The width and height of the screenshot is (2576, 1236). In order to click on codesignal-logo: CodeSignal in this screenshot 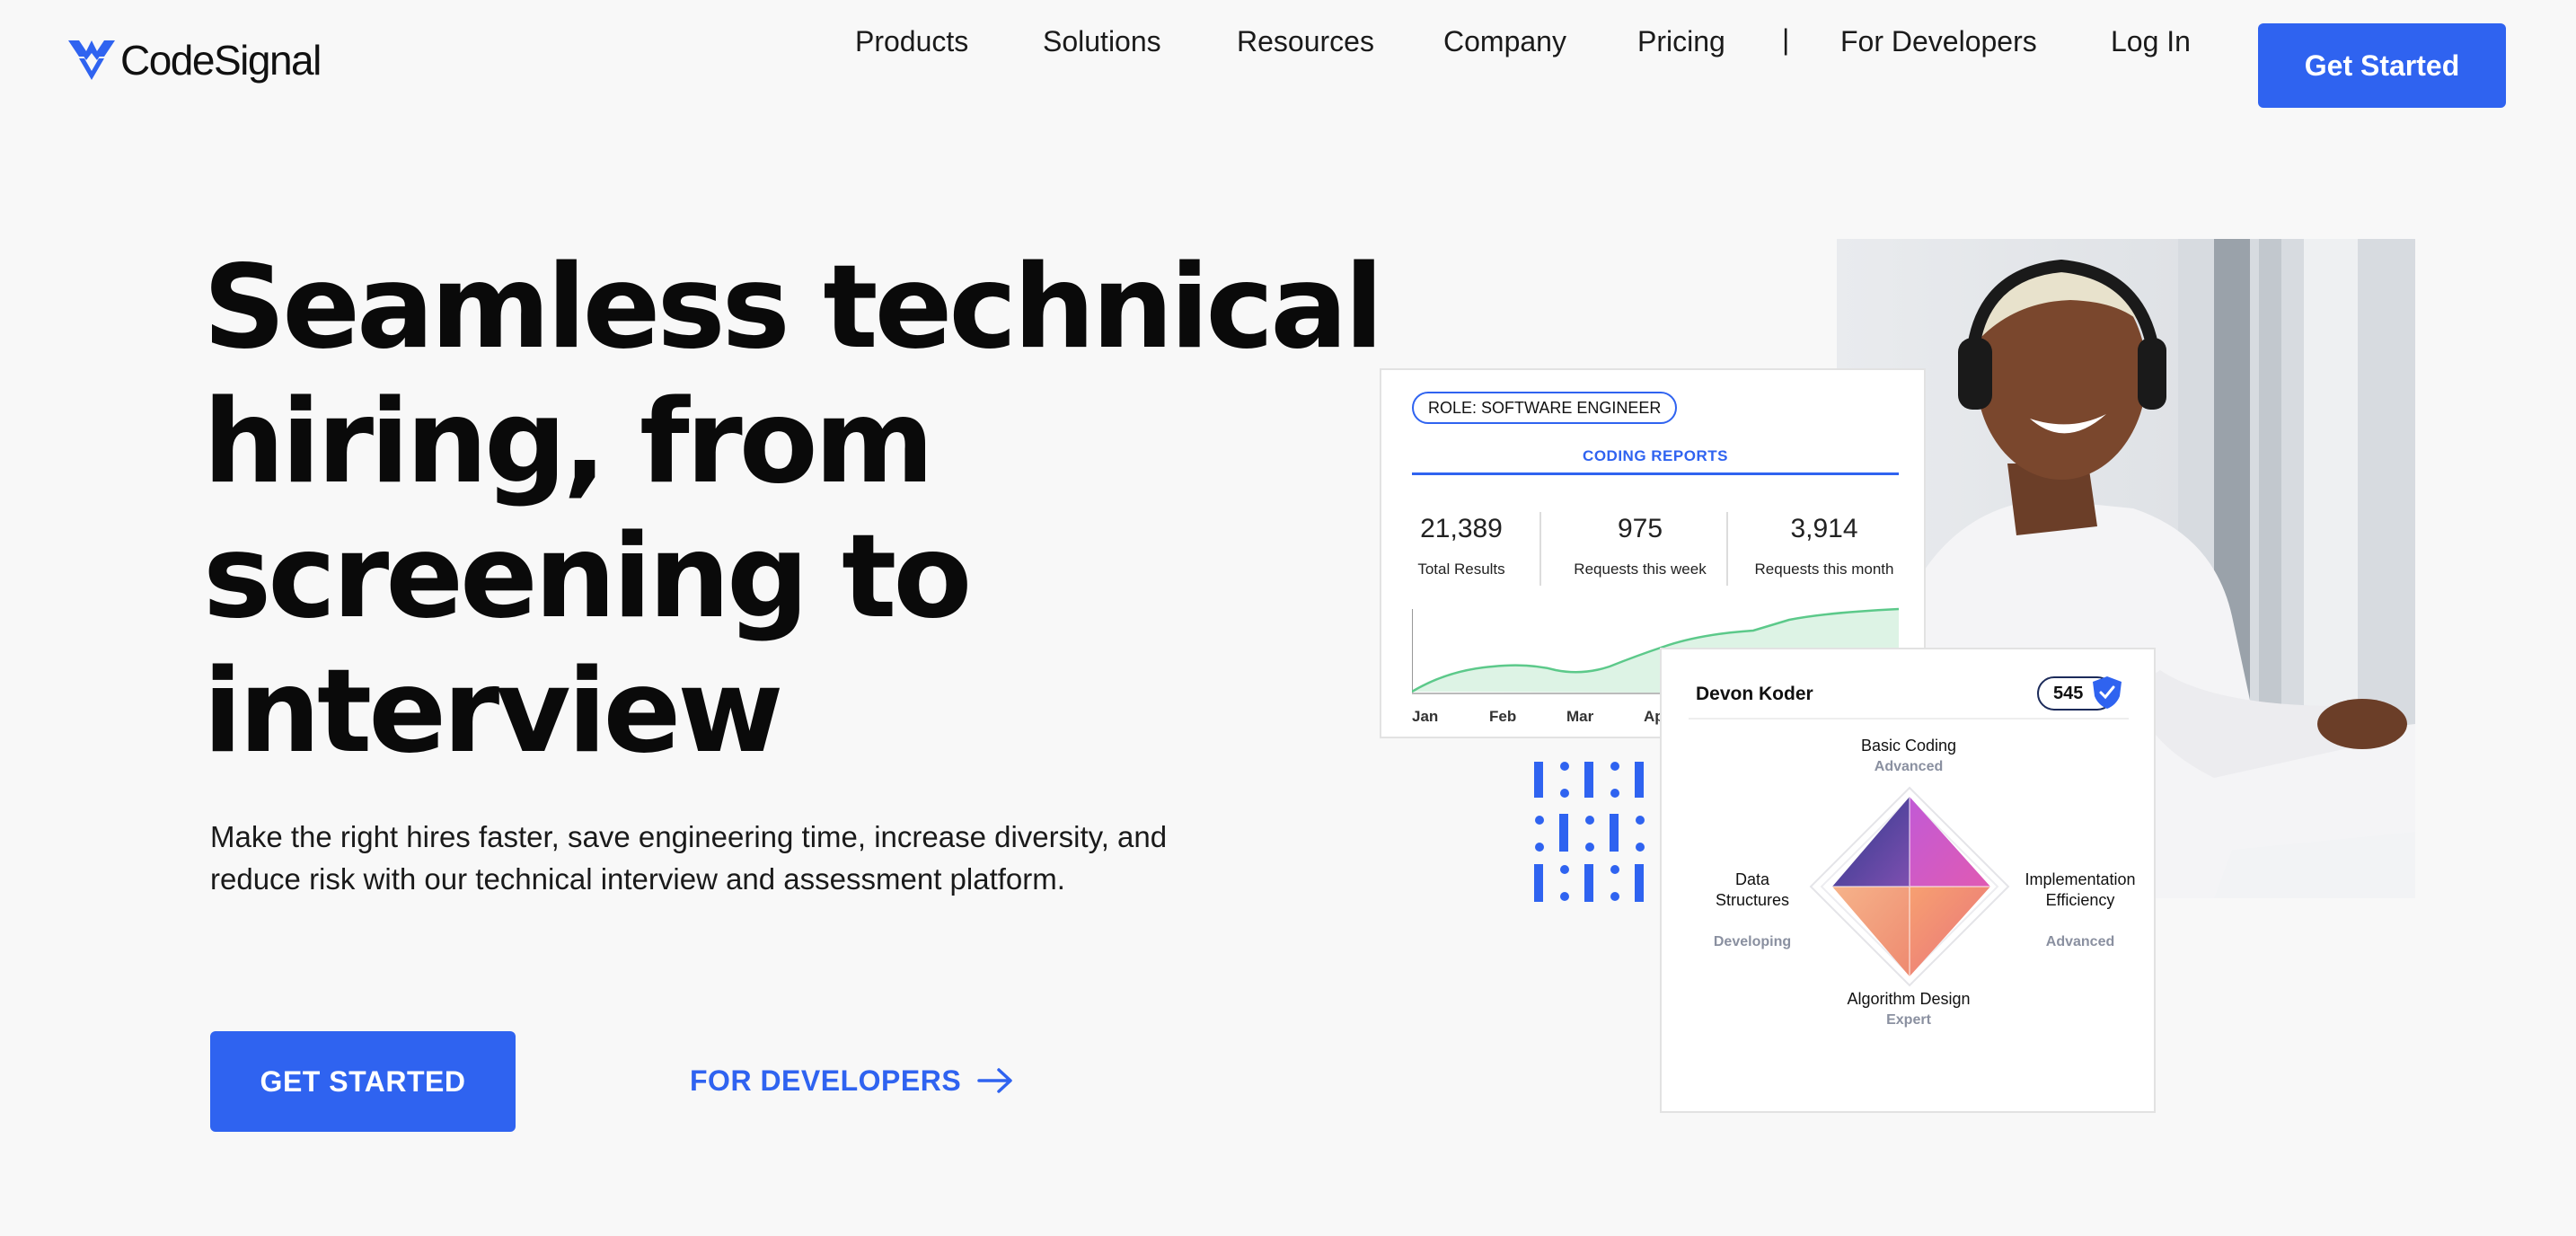, I will do `click(194, 60)`.